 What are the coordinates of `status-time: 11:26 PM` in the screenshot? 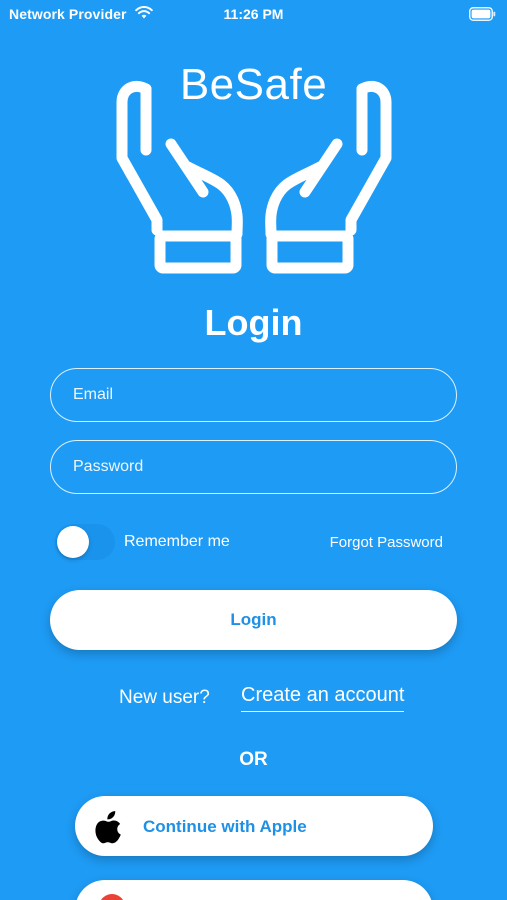 It's located at (253, 14).